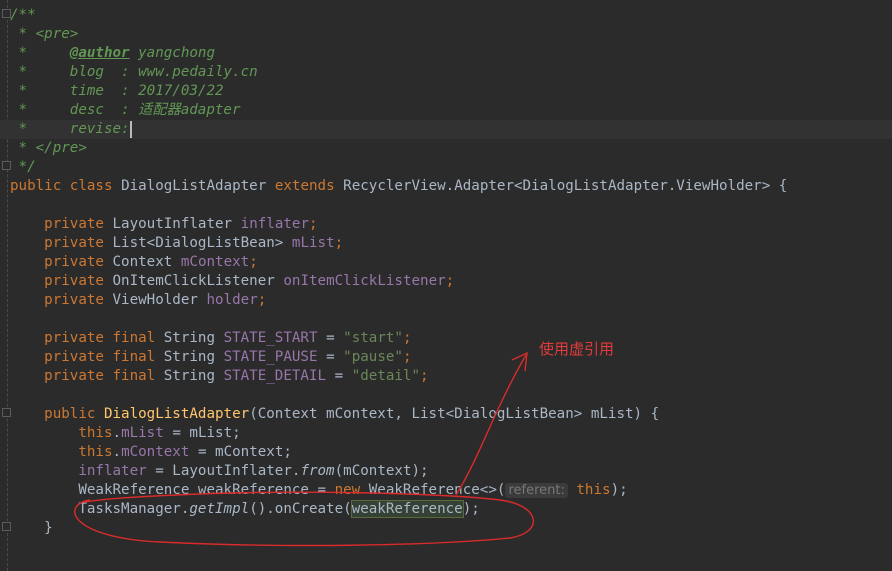 Image resolution: width=892 pixels, height=571 pixels. What do you see at coordinates (31, 528) in the screenshot?
I see `code-line-ctor-close: }` at bounding box center [31, 528].